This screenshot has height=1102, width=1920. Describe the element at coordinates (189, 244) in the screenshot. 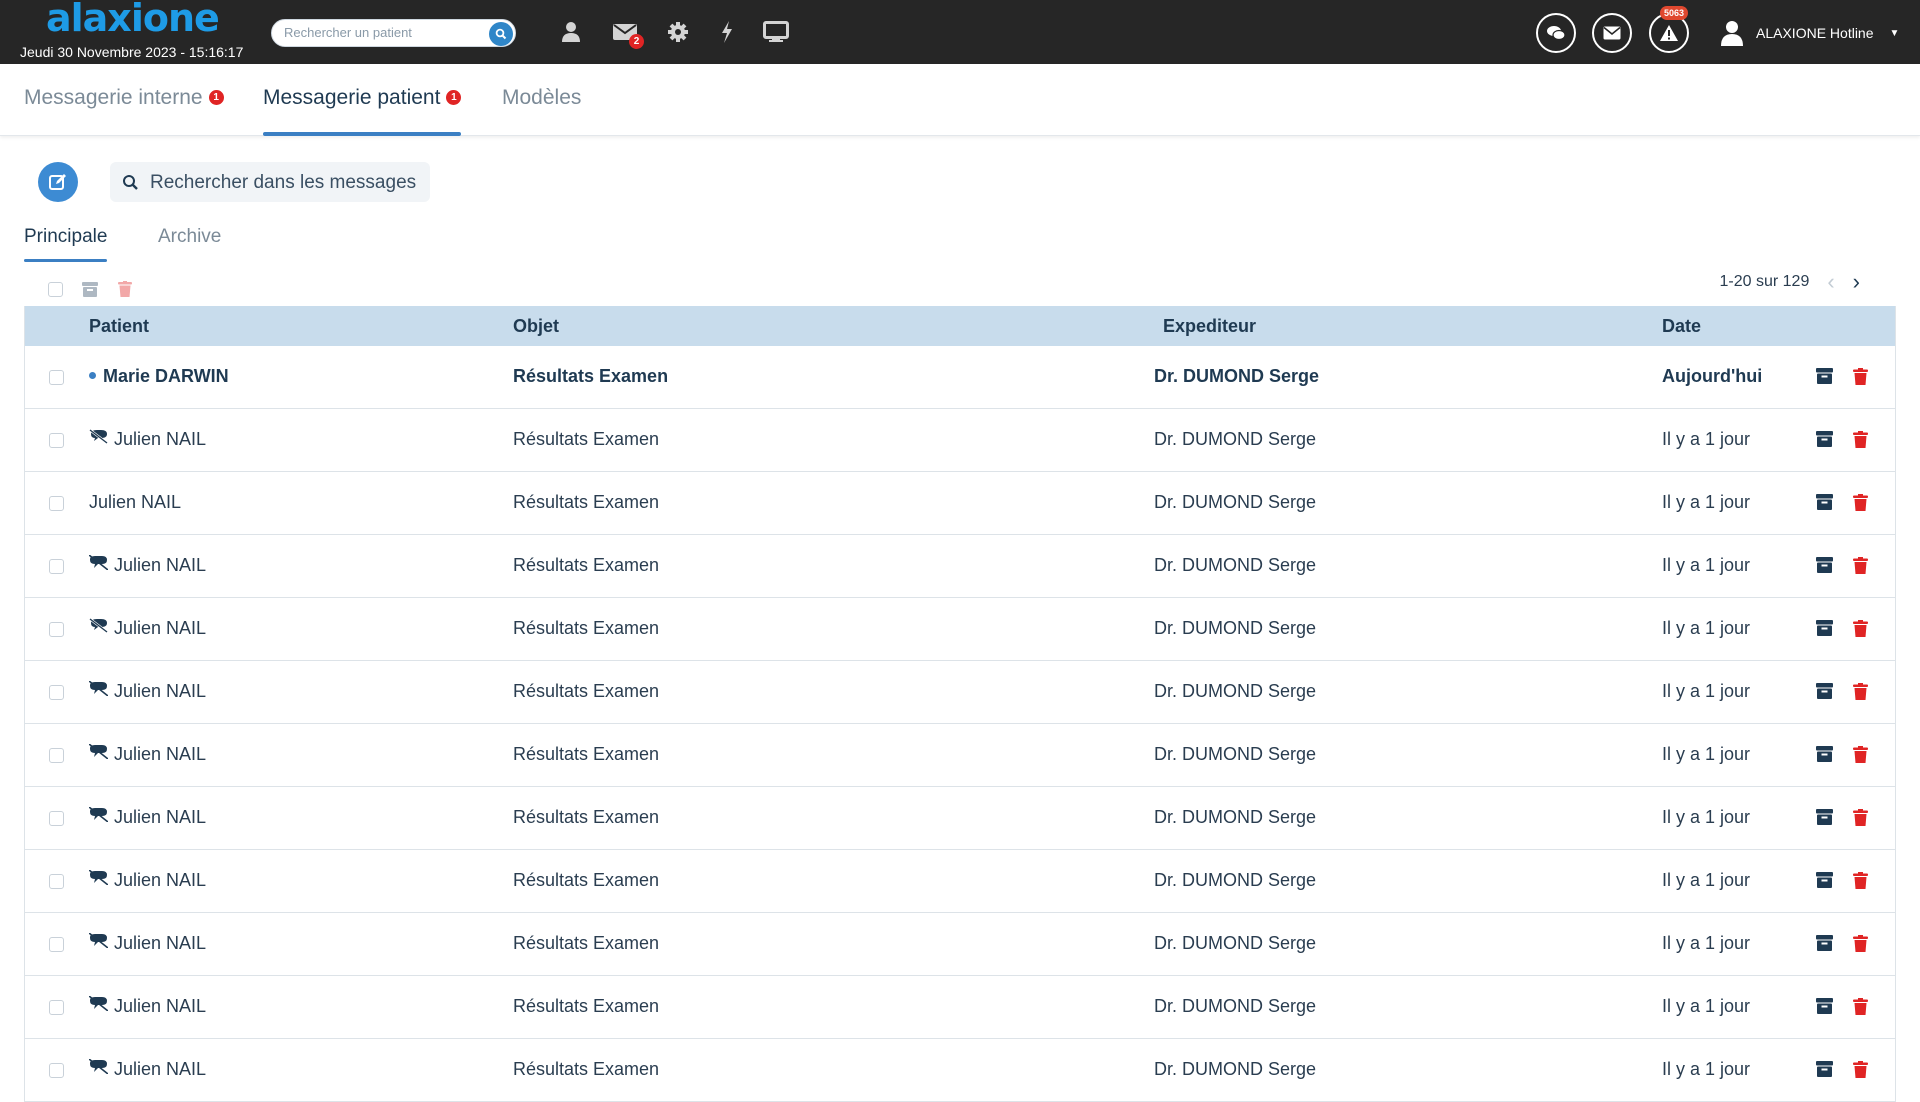

I see `tab-archive: Archive` at that location.